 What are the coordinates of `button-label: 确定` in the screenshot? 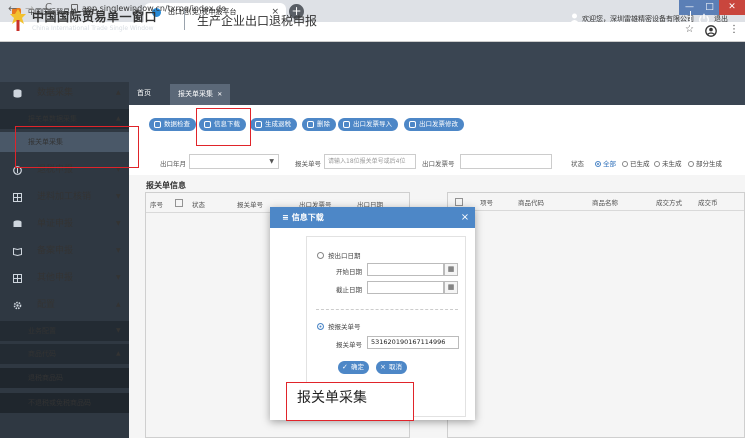 It's located at (357, 367).